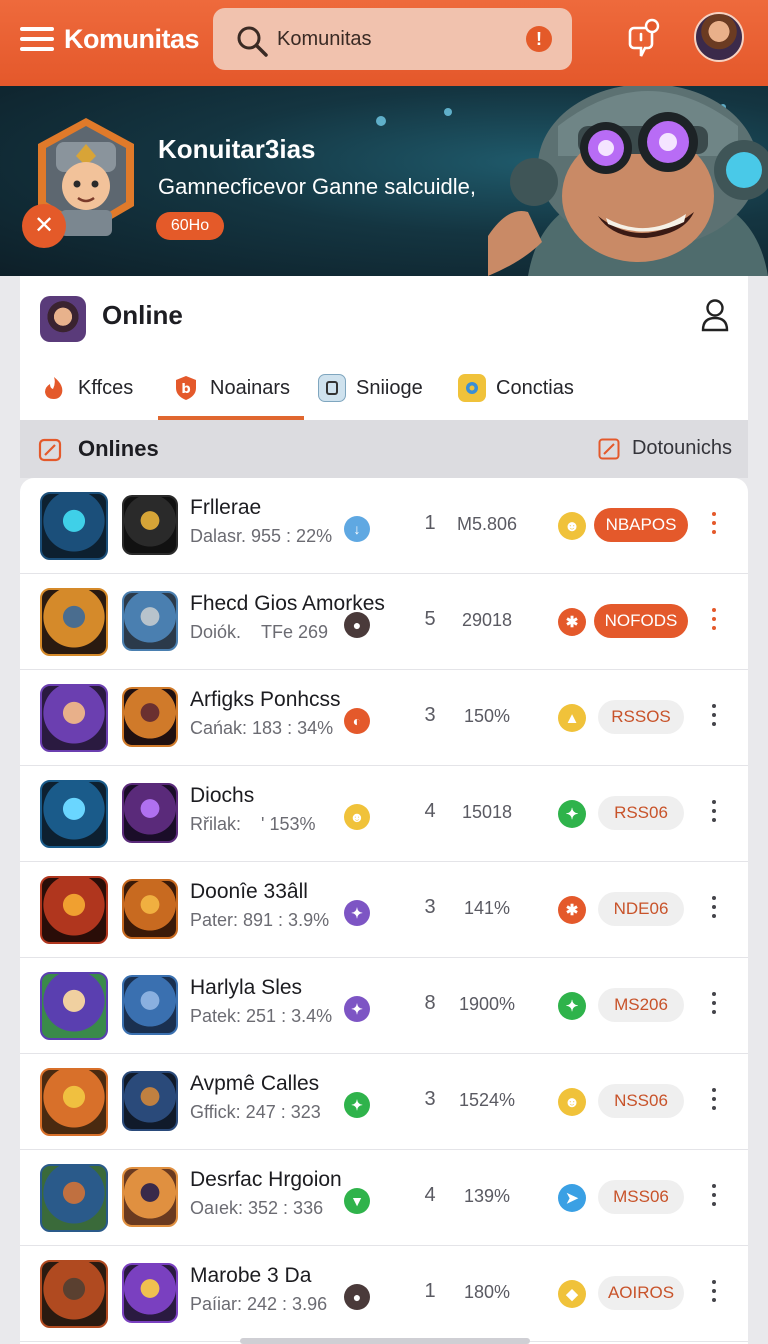  I want to click on tab-sniioge: Sniioge, so click(370, 388).